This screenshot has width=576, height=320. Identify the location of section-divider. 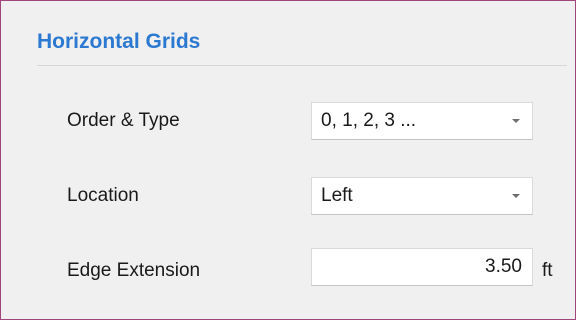
(302, 65).